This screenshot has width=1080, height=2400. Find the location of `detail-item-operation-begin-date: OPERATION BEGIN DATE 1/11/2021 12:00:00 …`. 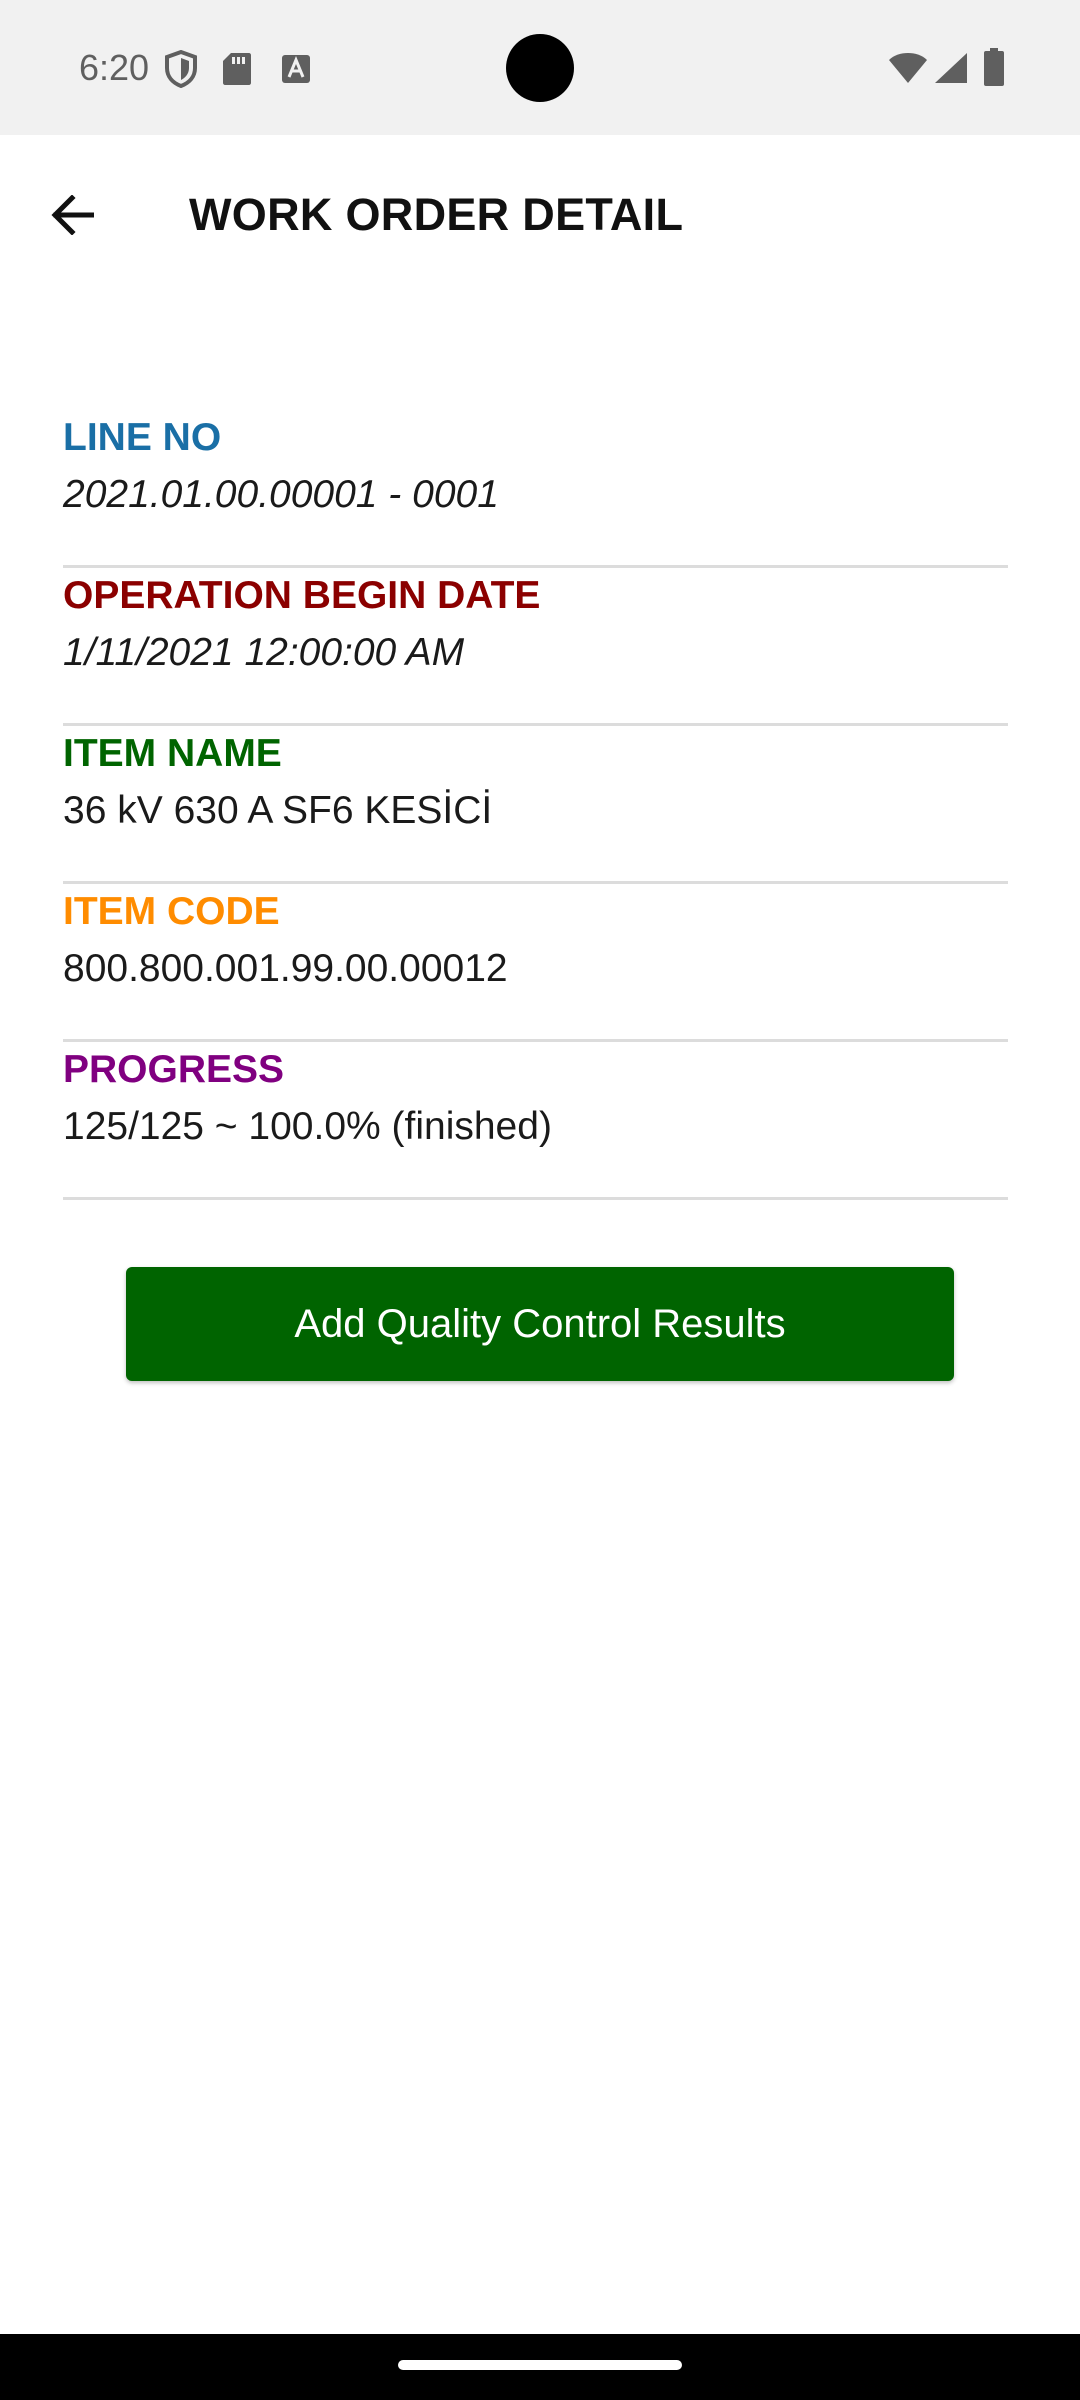

detail-item-operation-begin-date: OPERATION BEGIN DATE 1/11/2021 12:00:00 … is located at coordinates (535, 647).